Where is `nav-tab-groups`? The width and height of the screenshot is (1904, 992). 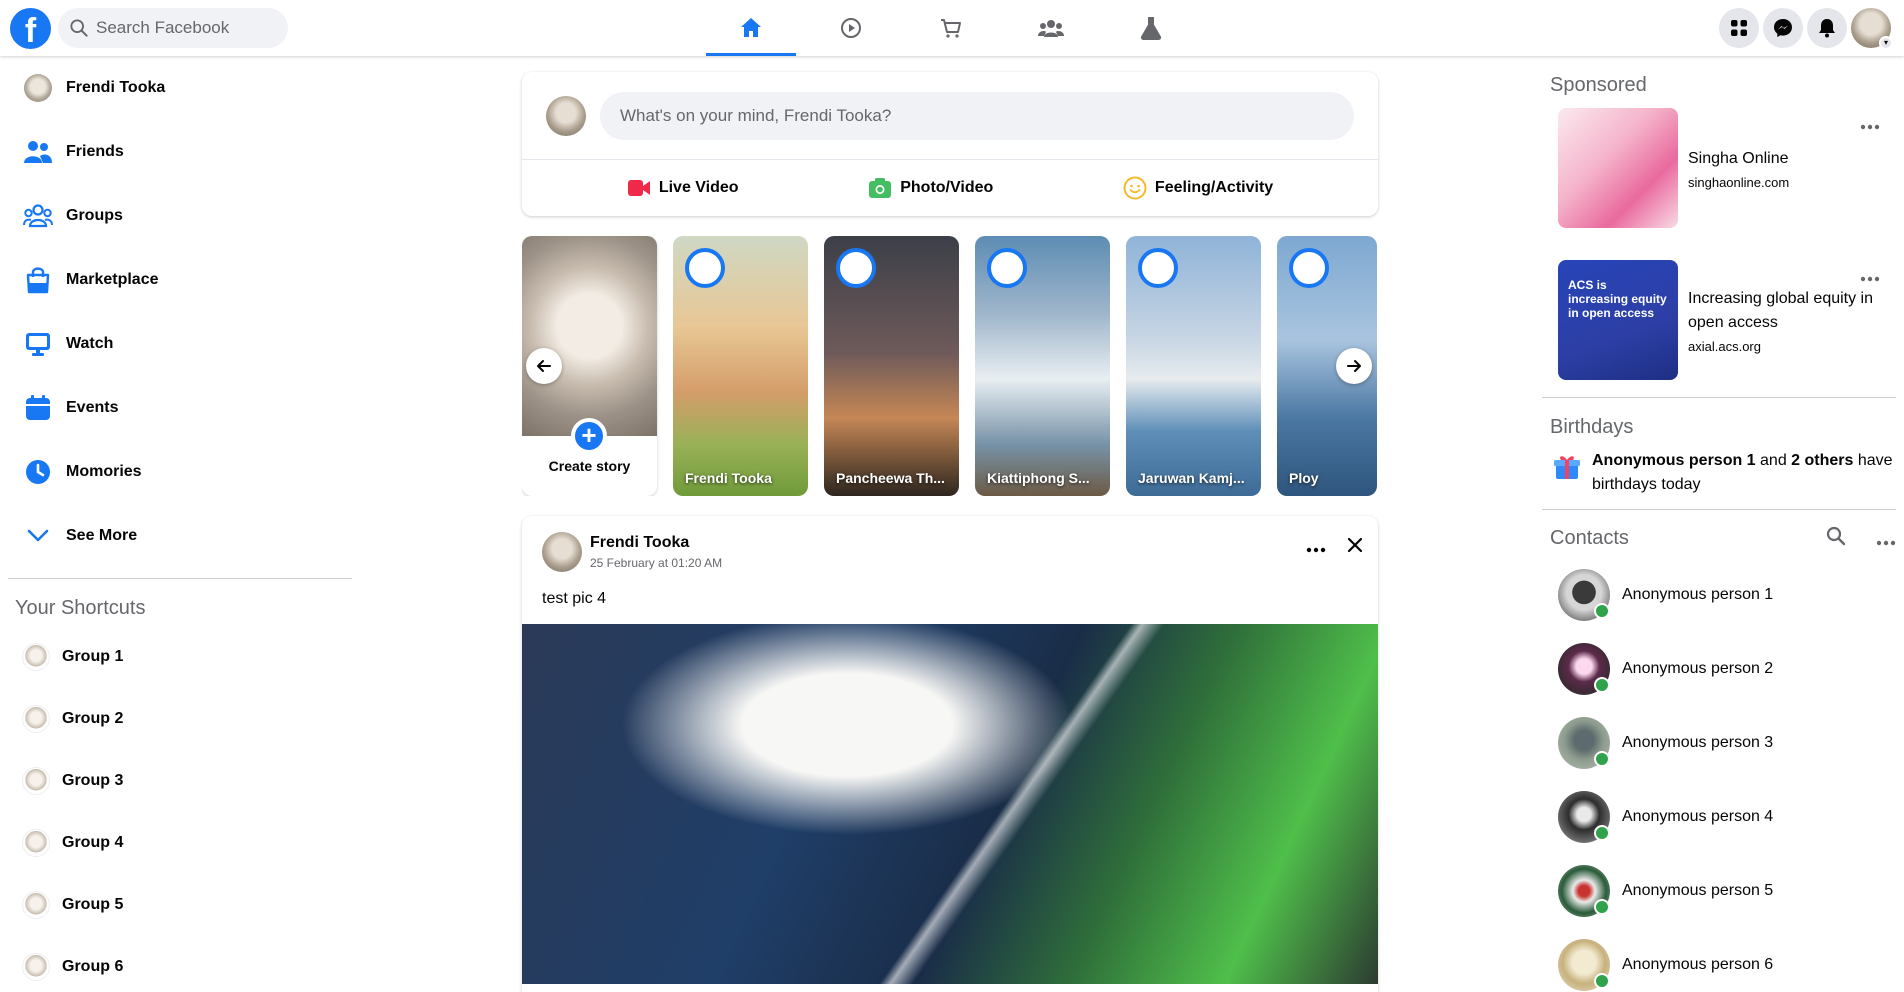
nav-tab-groups is located at coordinates (1051, 28).